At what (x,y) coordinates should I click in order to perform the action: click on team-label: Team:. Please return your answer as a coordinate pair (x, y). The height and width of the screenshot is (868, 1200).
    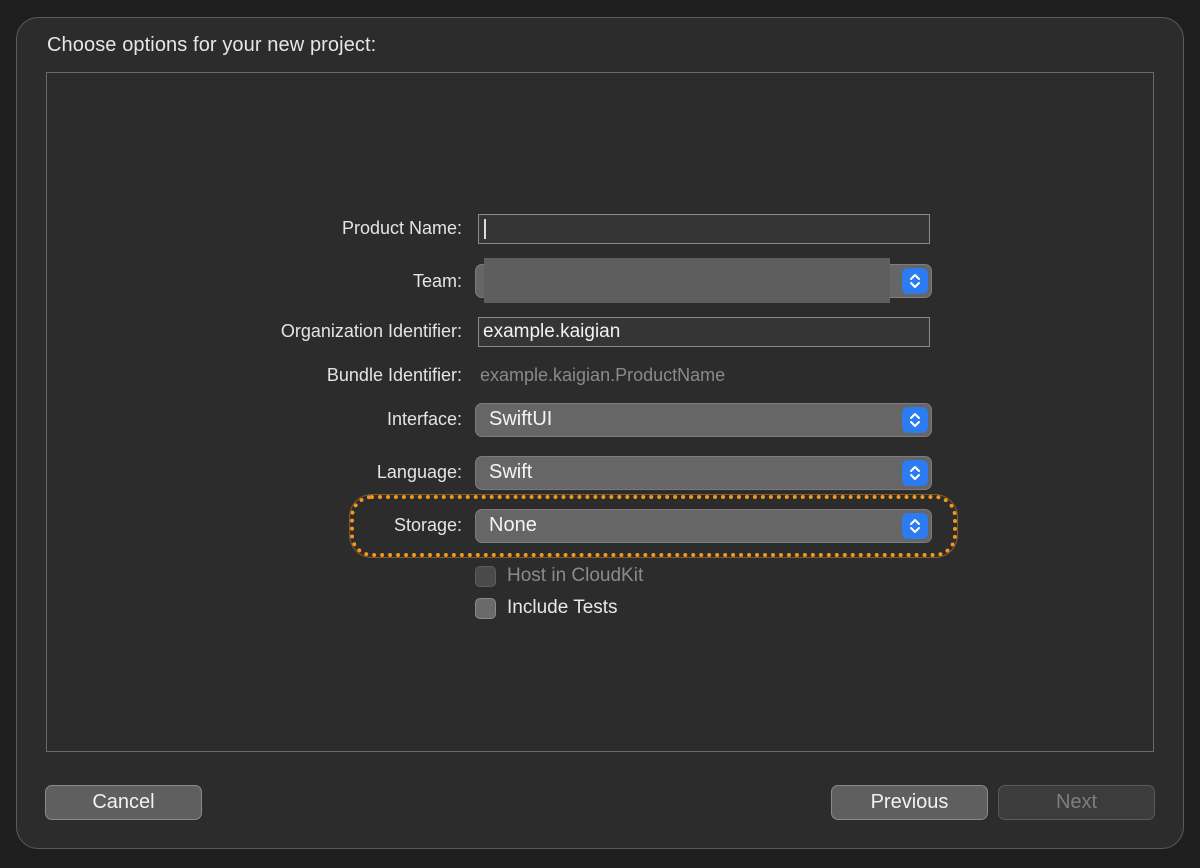
    Looking at the image, I should click on (437, 281).